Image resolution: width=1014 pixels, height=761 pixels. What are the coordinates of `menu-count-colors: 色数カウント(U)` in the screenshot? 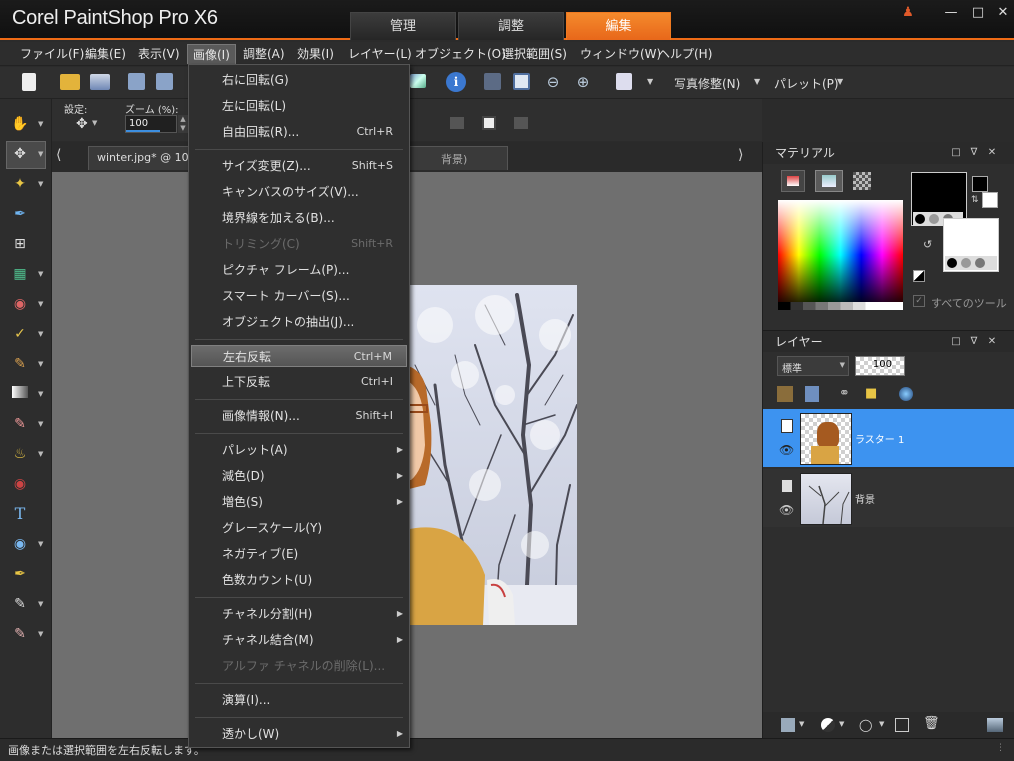 It's located at (299, 580).